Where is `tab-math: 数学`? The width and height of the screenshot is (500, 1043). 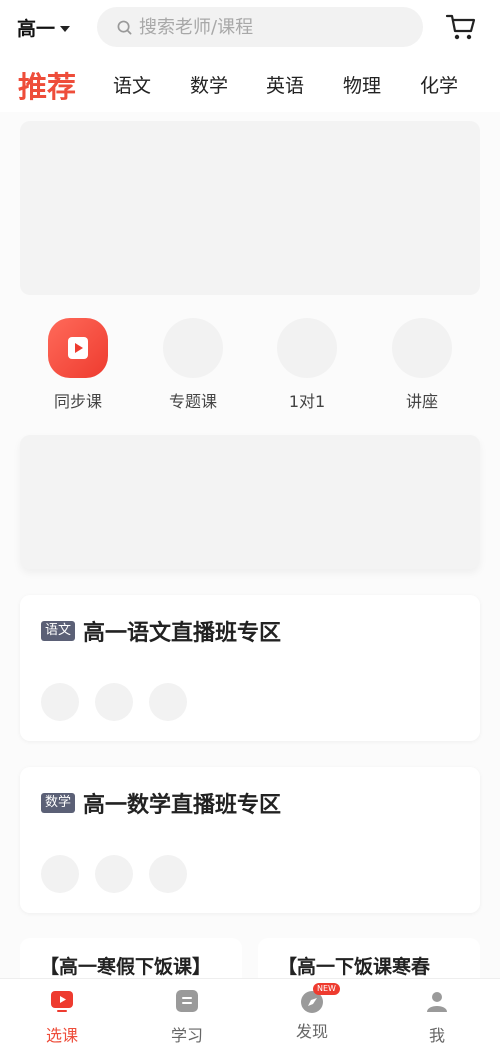 tab-math: 数学 is located at coordinates (209, 84).